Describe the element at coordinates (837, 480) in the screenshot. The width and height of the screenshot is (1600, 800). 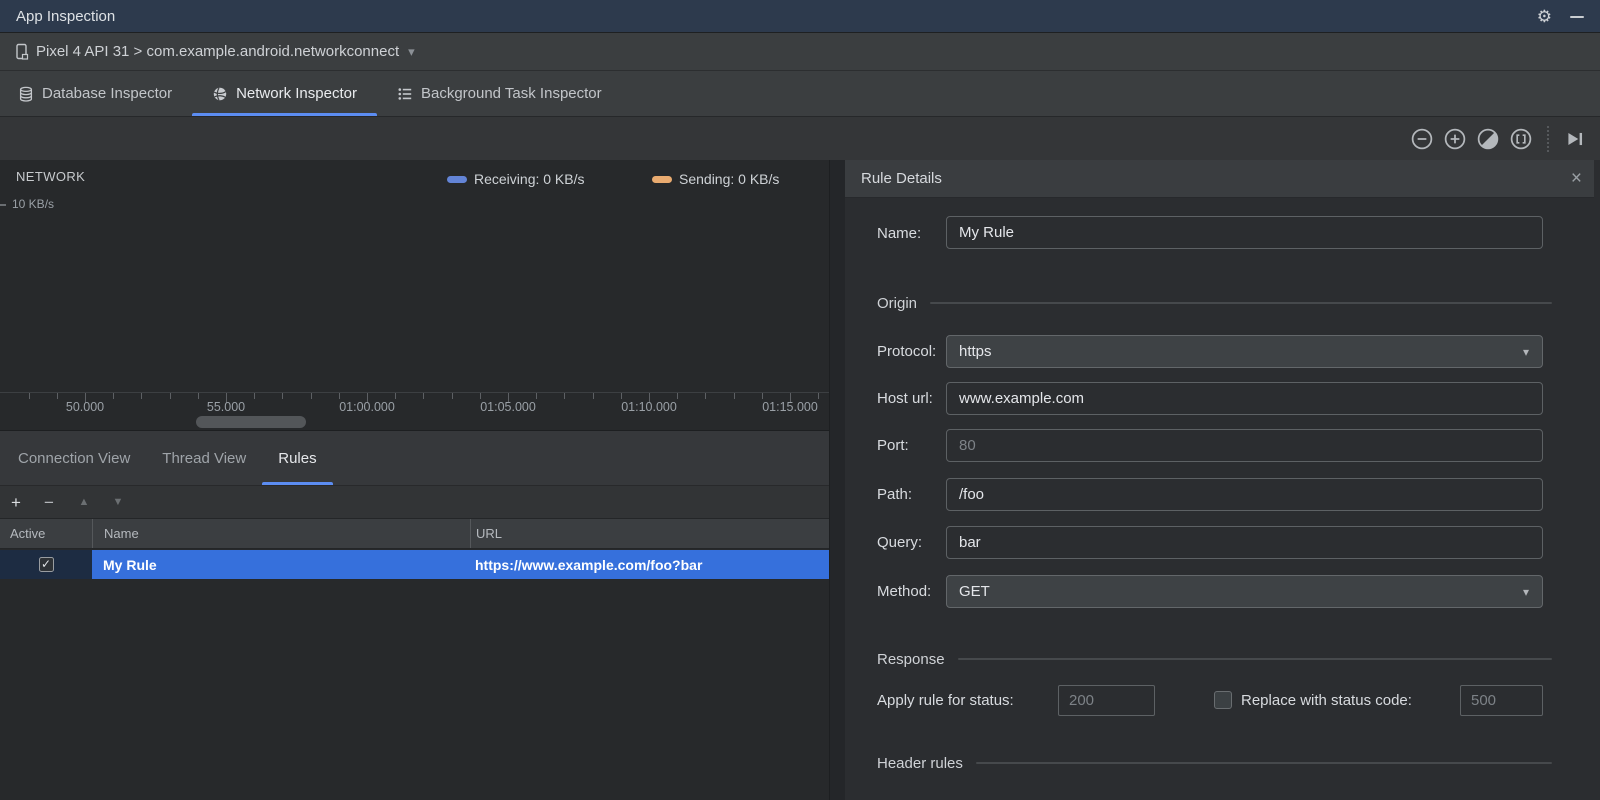
I see `panel-splitter` at that location.